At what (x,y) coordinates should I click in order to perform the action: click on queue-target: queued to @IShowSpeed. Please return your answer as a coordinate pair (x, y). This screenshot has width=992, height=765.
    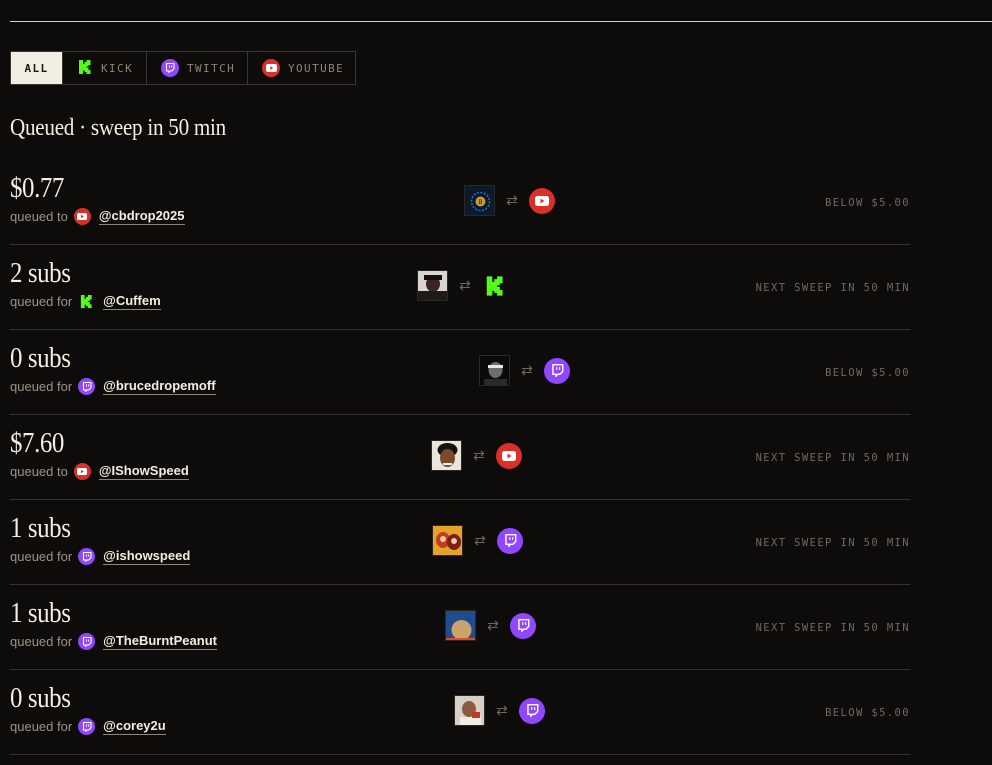
    Looking at the image, I should click on (99, 471).